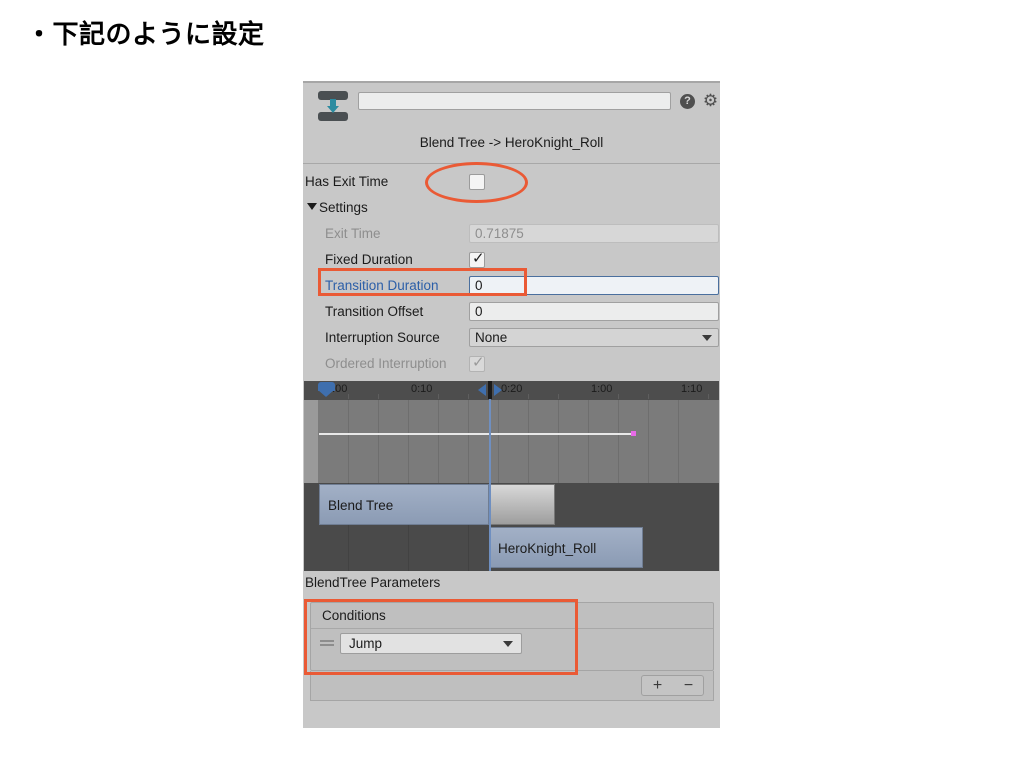 This screenshot has height=768, width=1024. What do you see at coordinates (710, 100) in the screenshot?
I see `gear-icon: ⚙` at bounding box center [710, 100].